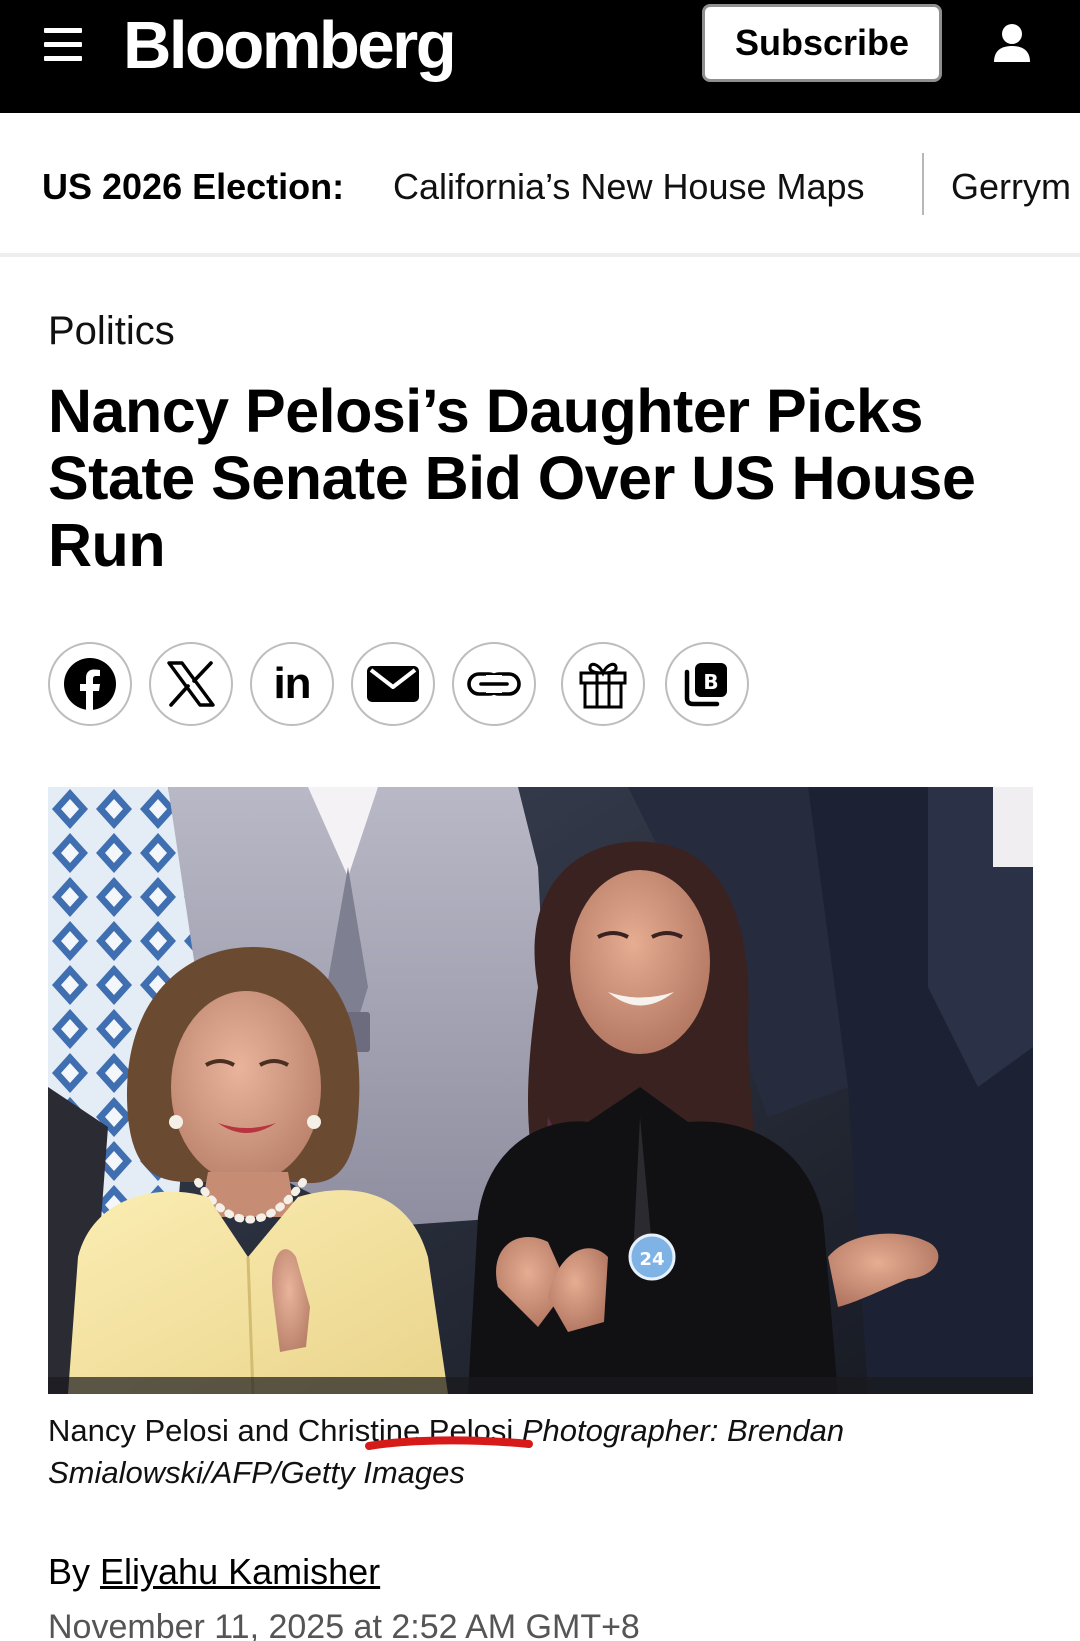  I want to click on red-annotation-mark, so click(449, 1443).